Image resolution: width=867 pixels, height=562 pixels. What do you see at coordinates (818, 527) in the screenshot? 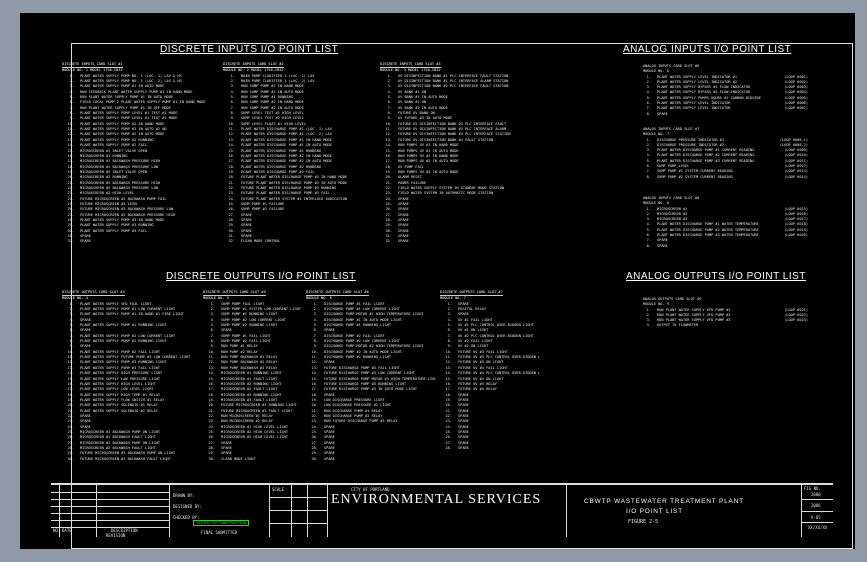
I see `tb-right-5: XX/XX/XX` at bounding box center [818, 527].